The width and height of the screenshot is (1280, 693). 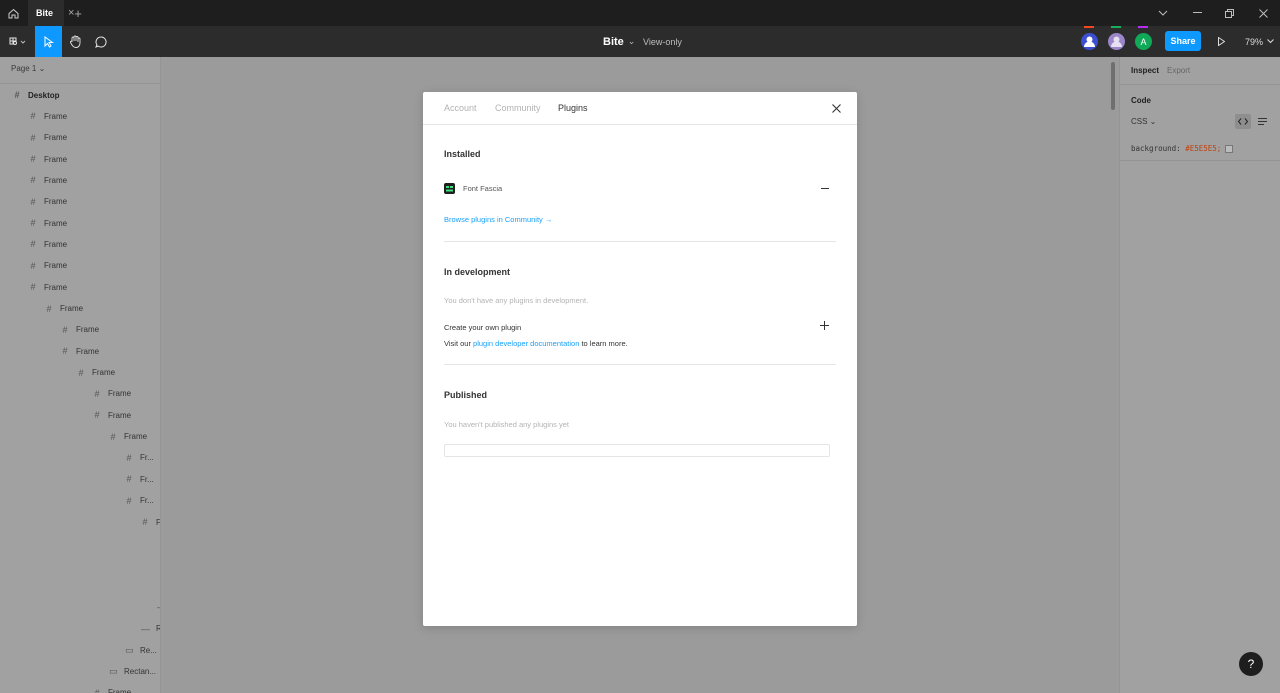 What do you see at coordinates (1263, 13) in the screenshot?
I see `close-window-icon` at bounding box center [1263, 13].